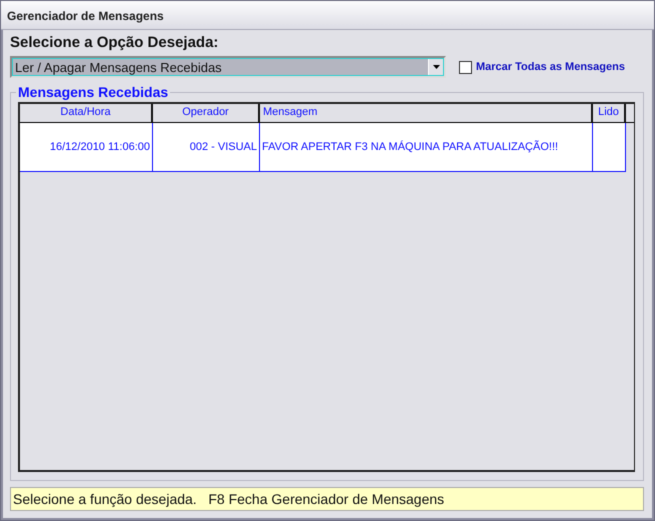 The width and height of the screenshot is (655, 521). Describe the element at coordinates (465, 67) in the screenshot. I see `mark-all-checkbox` at that location.